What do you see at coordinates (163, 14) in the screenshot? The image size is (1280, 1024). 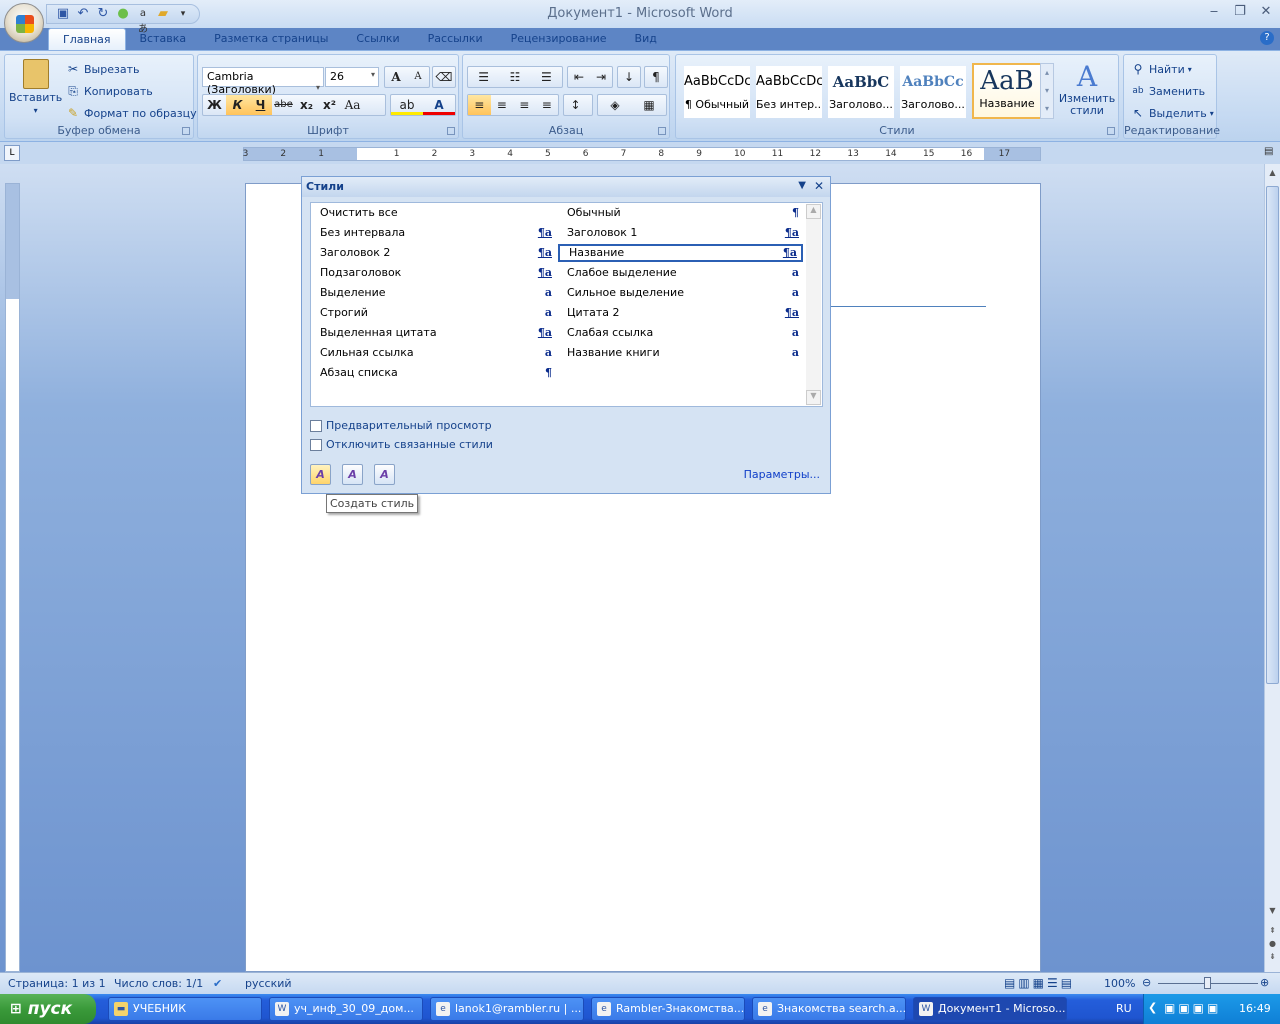 I see `open-folder-icon: ▰` at bounding box center [163, 14].